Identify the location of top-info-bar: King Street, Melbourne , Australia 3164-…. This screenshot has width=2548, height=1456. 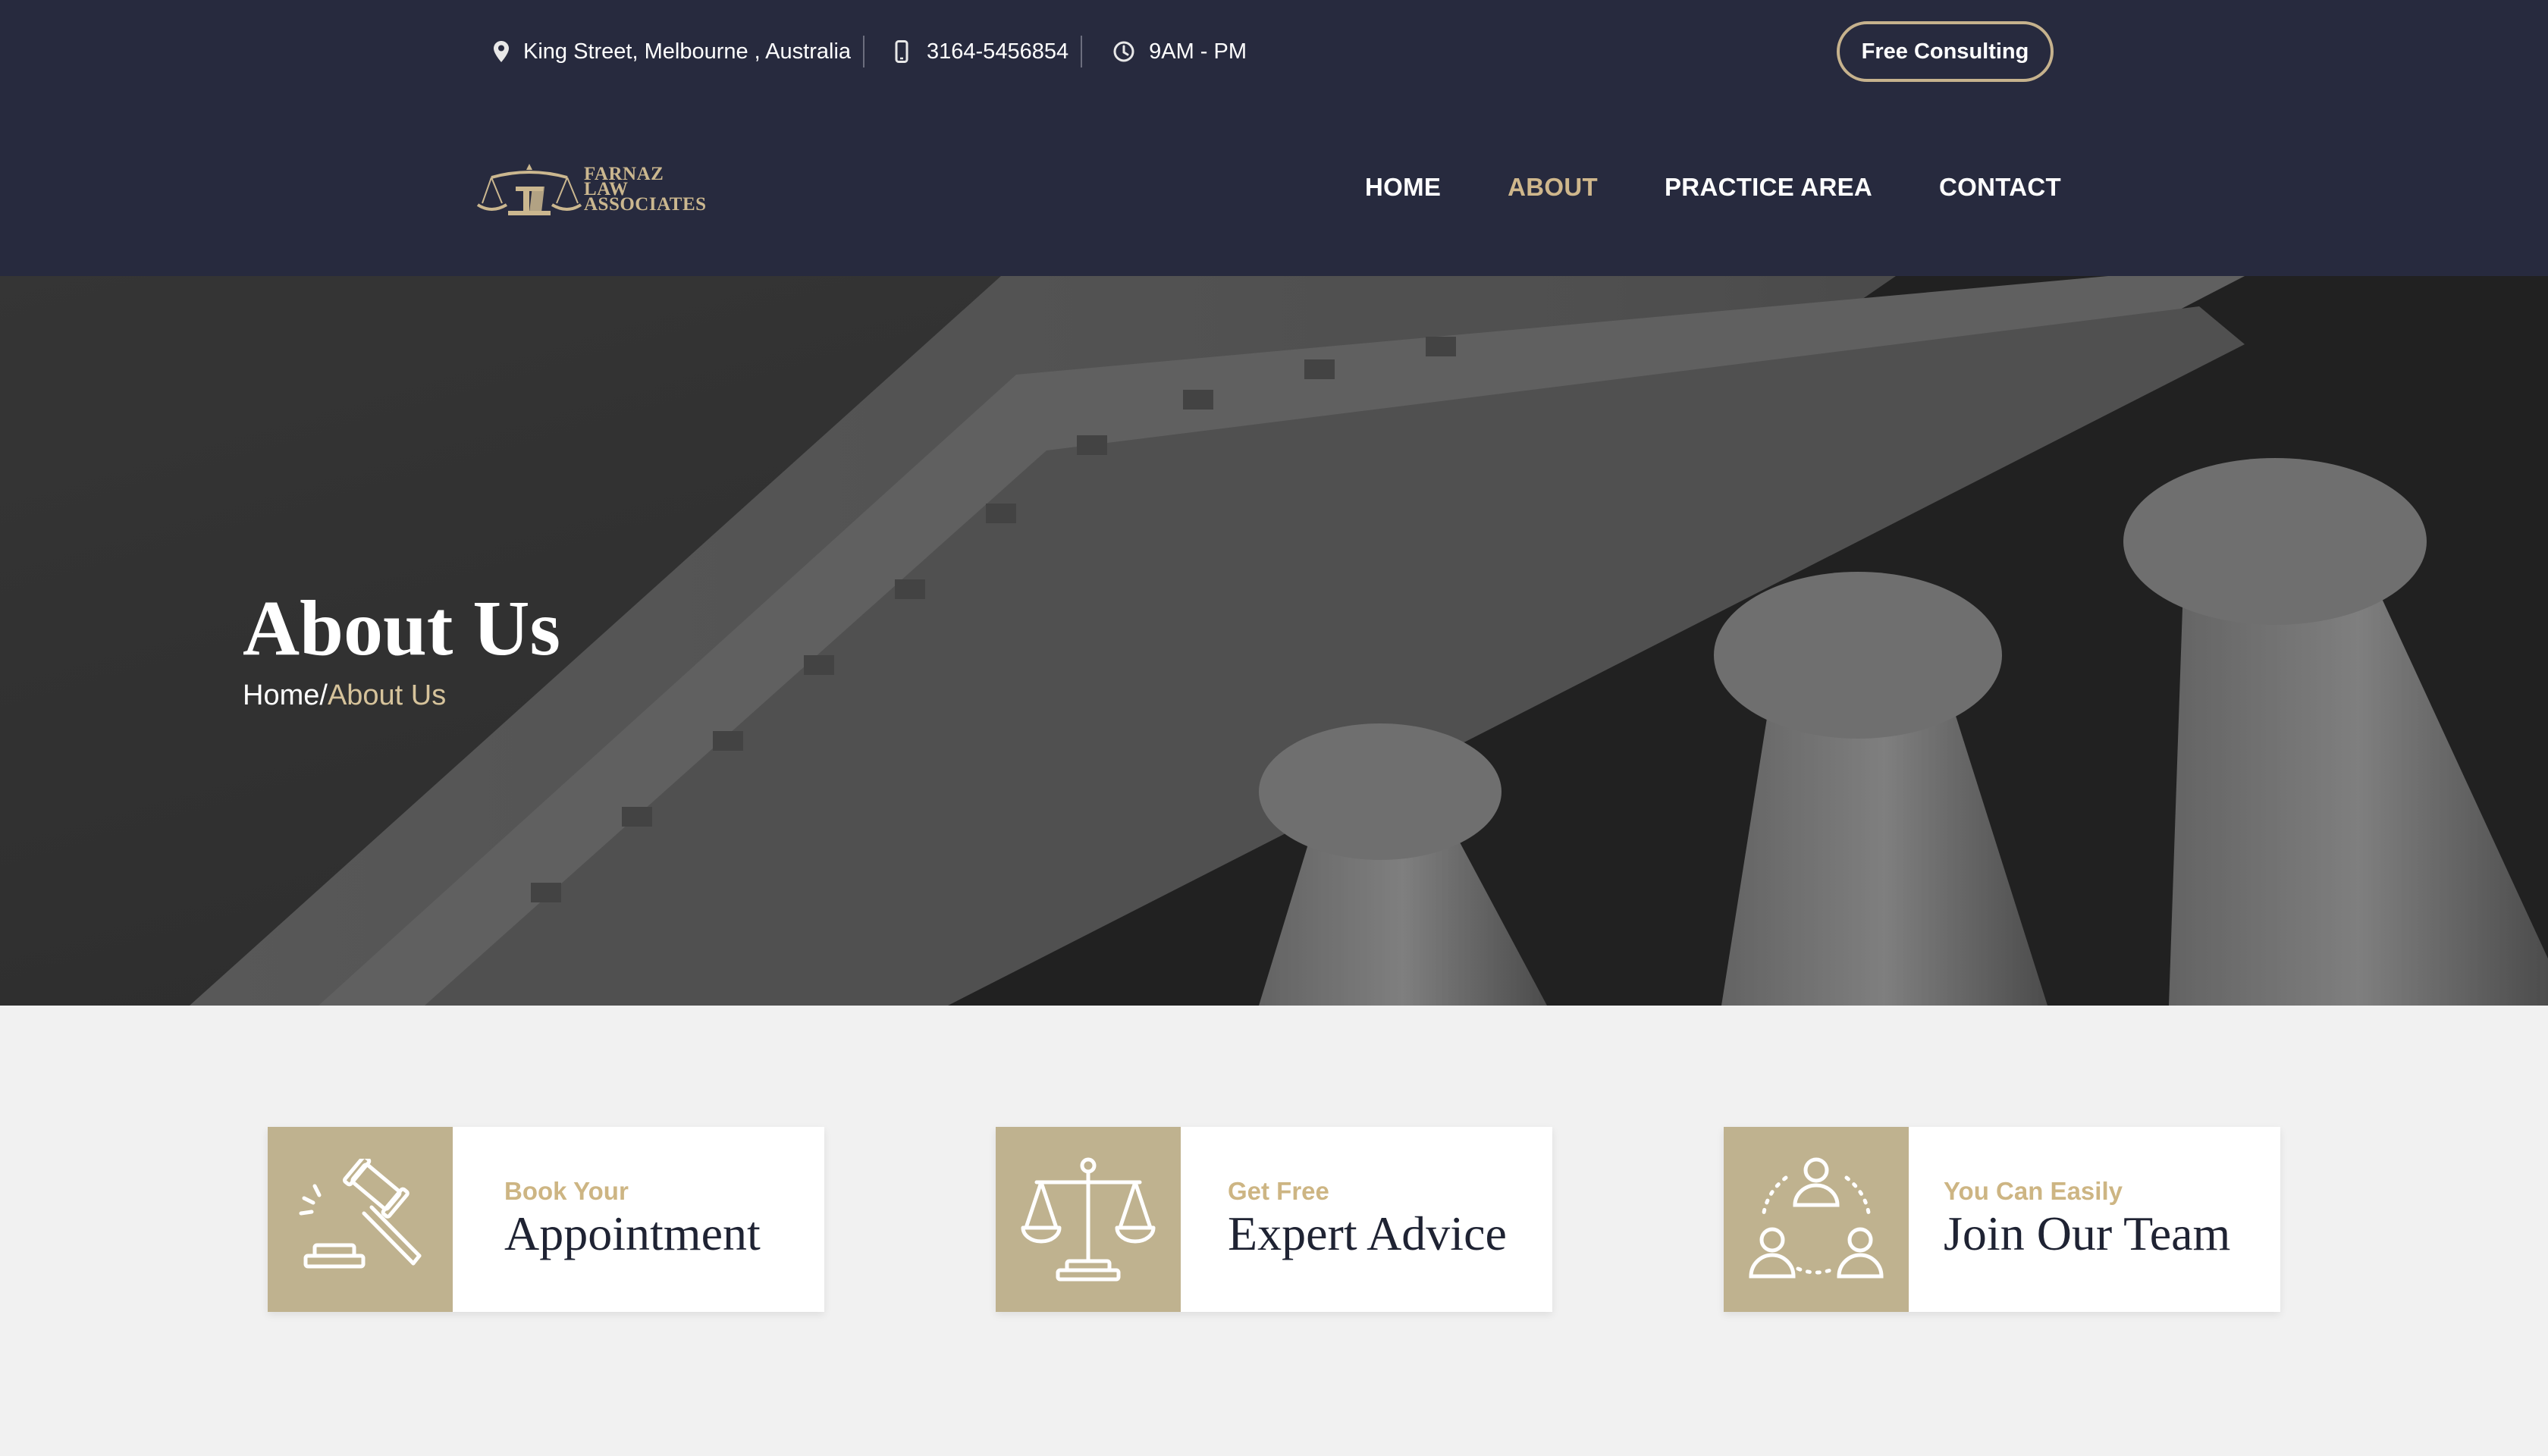
(870, 51).